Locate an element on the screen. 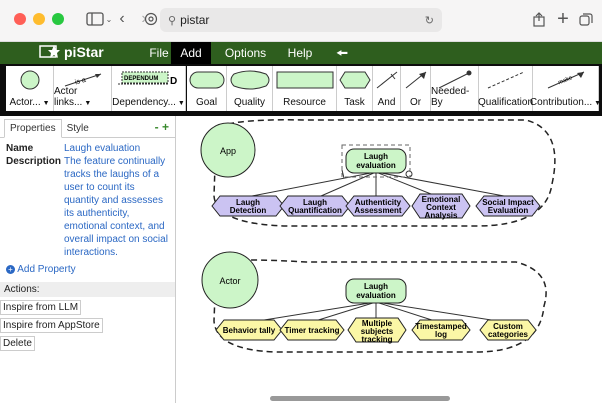 The height and width of the screenshot is (406, 602). panel-tabs: Properties Style is located at coordinates (87, 127).